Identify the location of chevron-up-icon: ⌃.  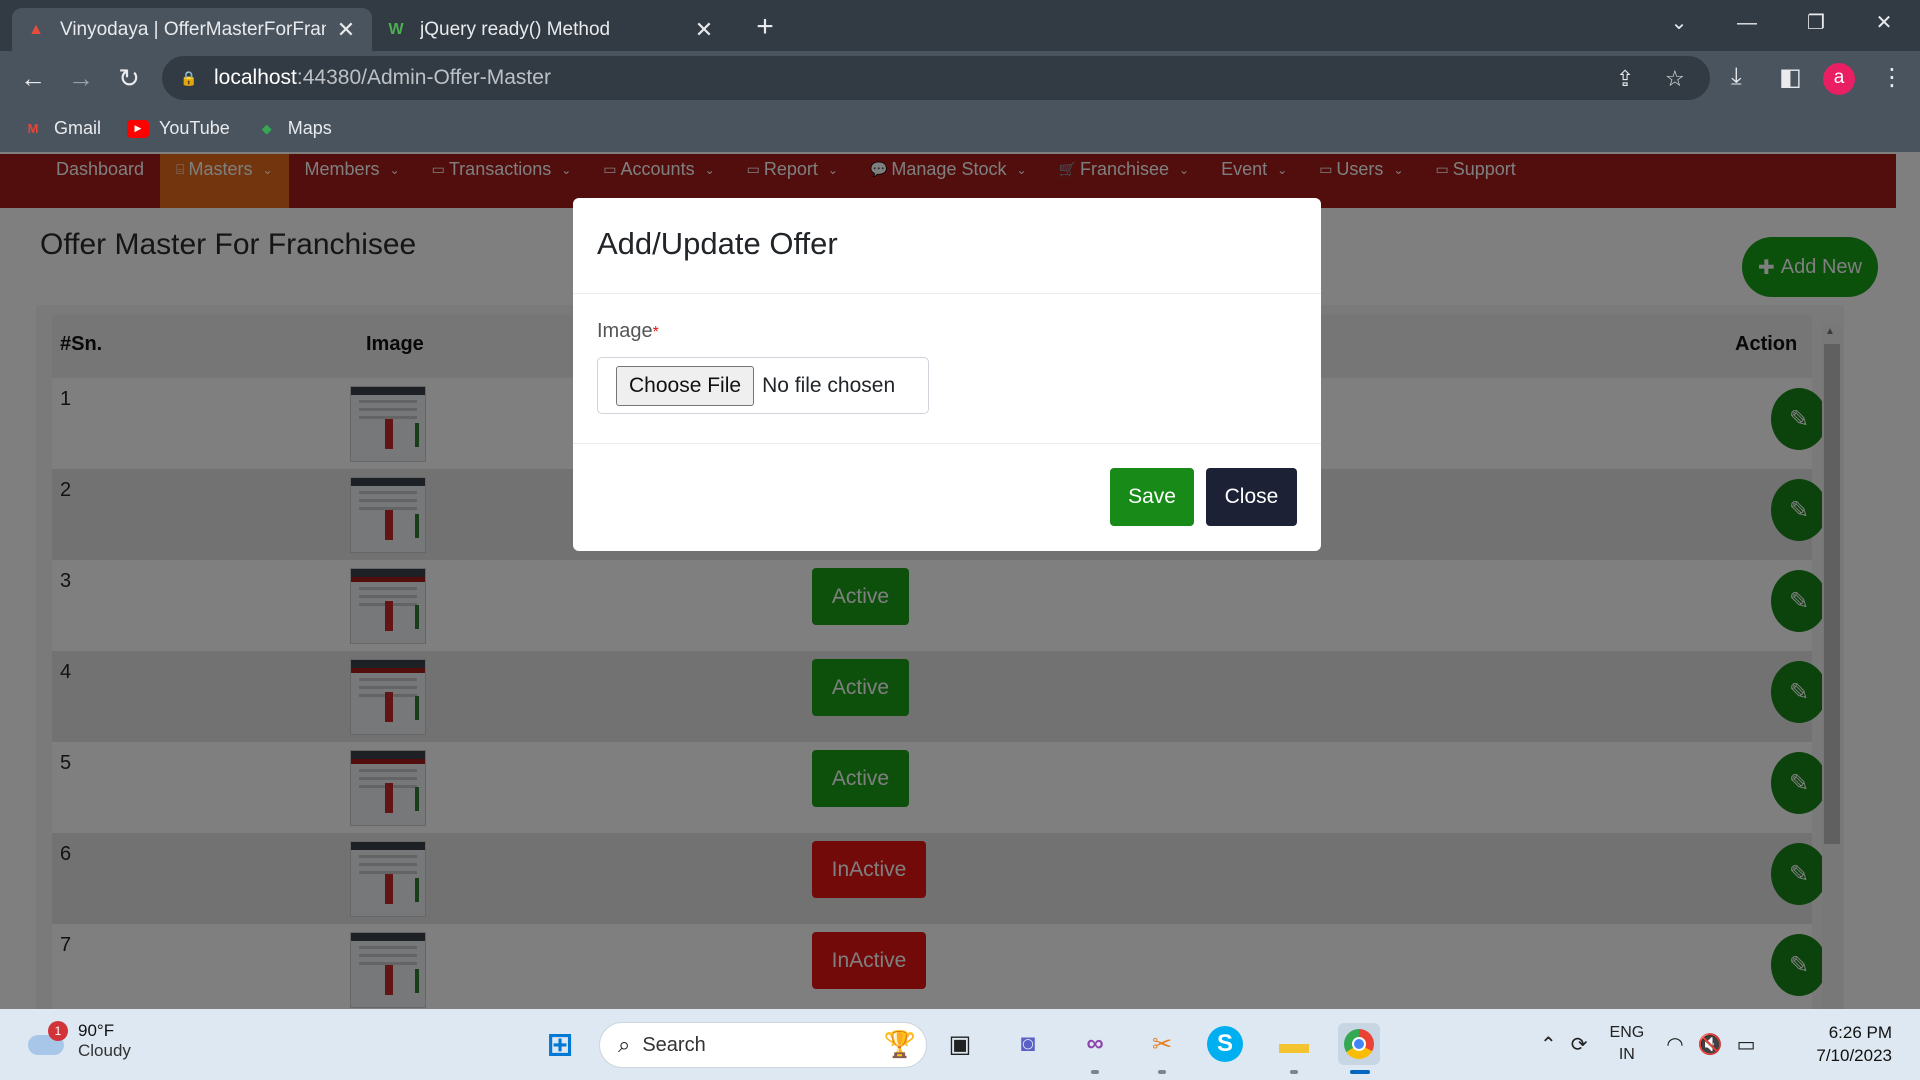
(1548, 1044).